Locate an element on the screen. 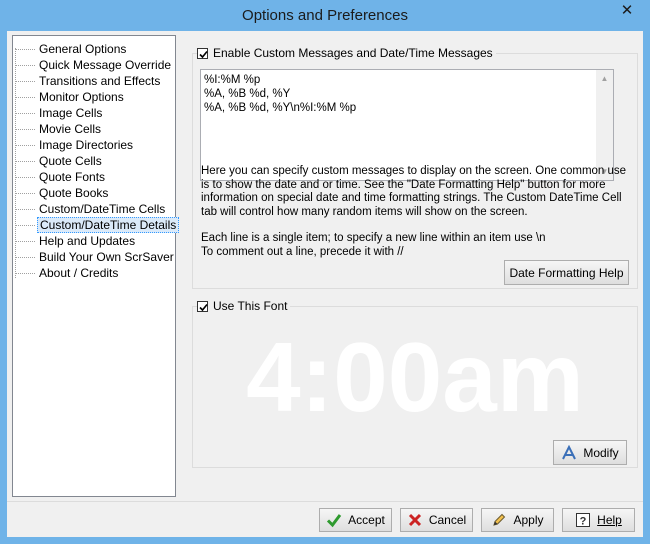 The height and width of the screenshot is (544, 650). tree-item-label: Quote Fonts is located at coordinates (72, 177).